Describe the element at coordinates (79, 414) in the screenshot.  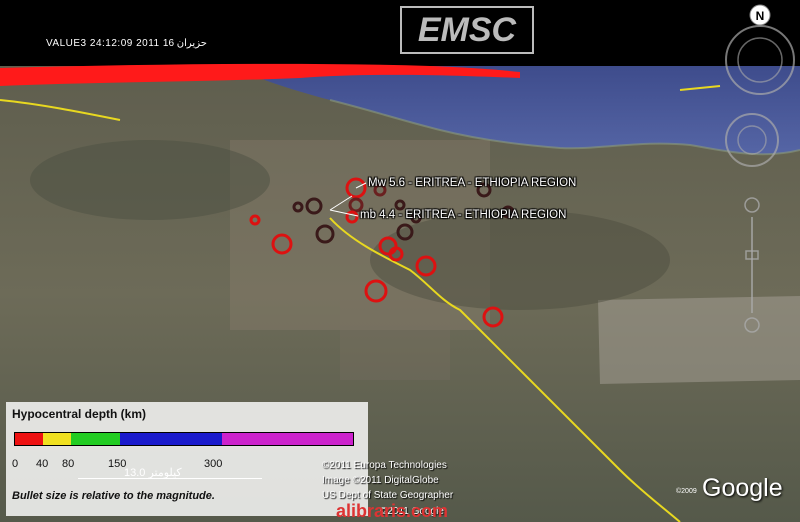
I see `legend-title: Hypocentral depth (km)` at that location.